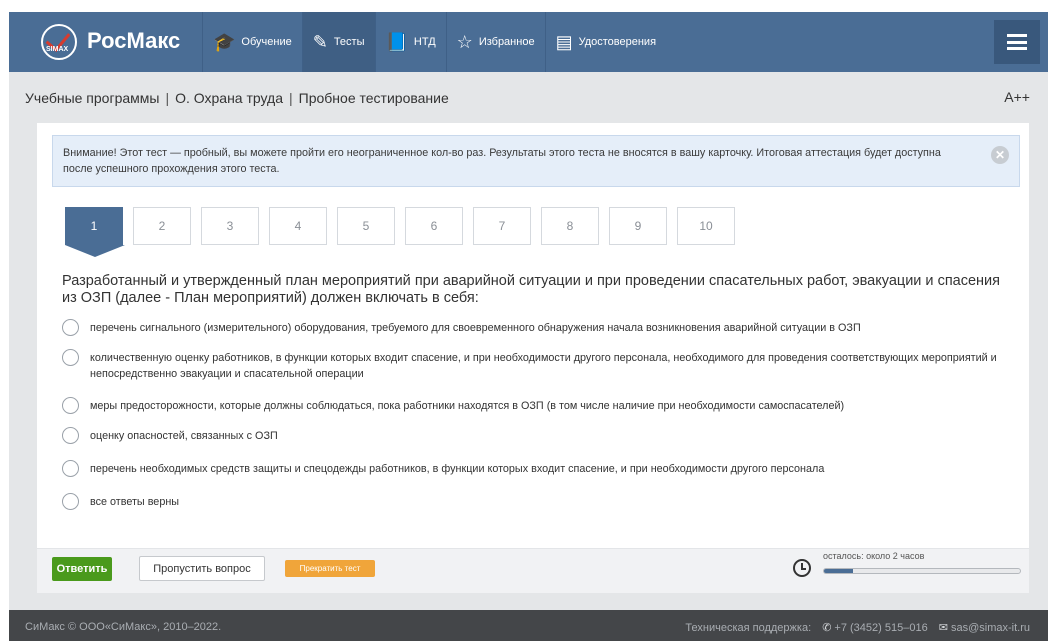 This screenshot has height=641, width=1048. I want to click on font-size-toggle: A++, so click(1017, 97).